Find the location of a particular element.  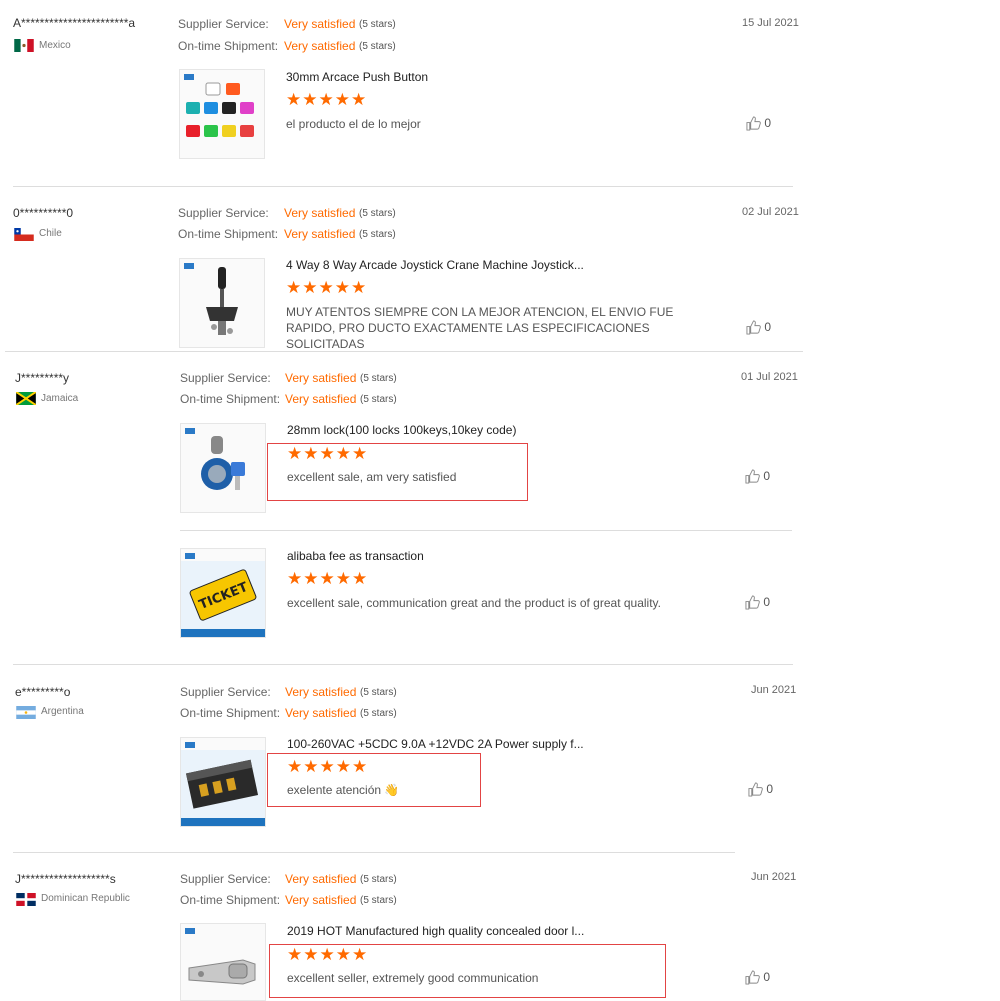

review-date: 02 Jul 2021 is located at coordinates (770, 212).